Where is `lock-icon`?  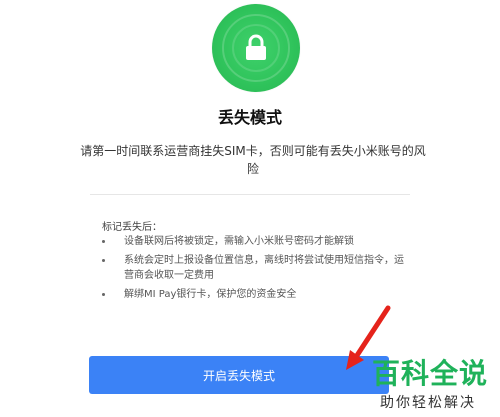 lock-icon is located at coordinates (256, 47).